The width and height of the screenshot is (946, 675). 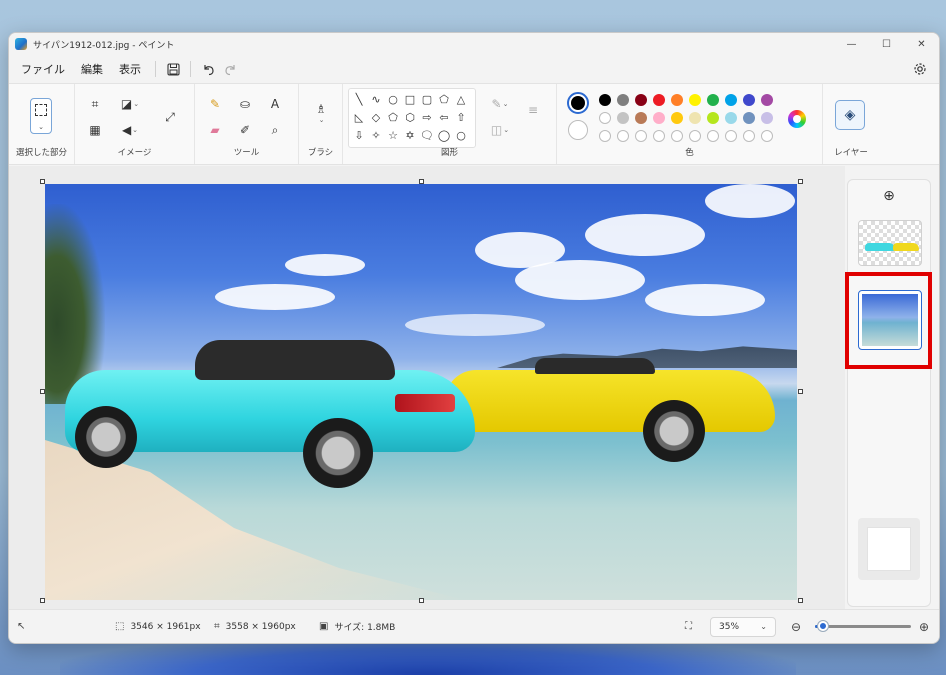 What do you see at coordinates (851, 44) in the screenshot?
I see `minimize-button: —` at bounding box center [851, 44].